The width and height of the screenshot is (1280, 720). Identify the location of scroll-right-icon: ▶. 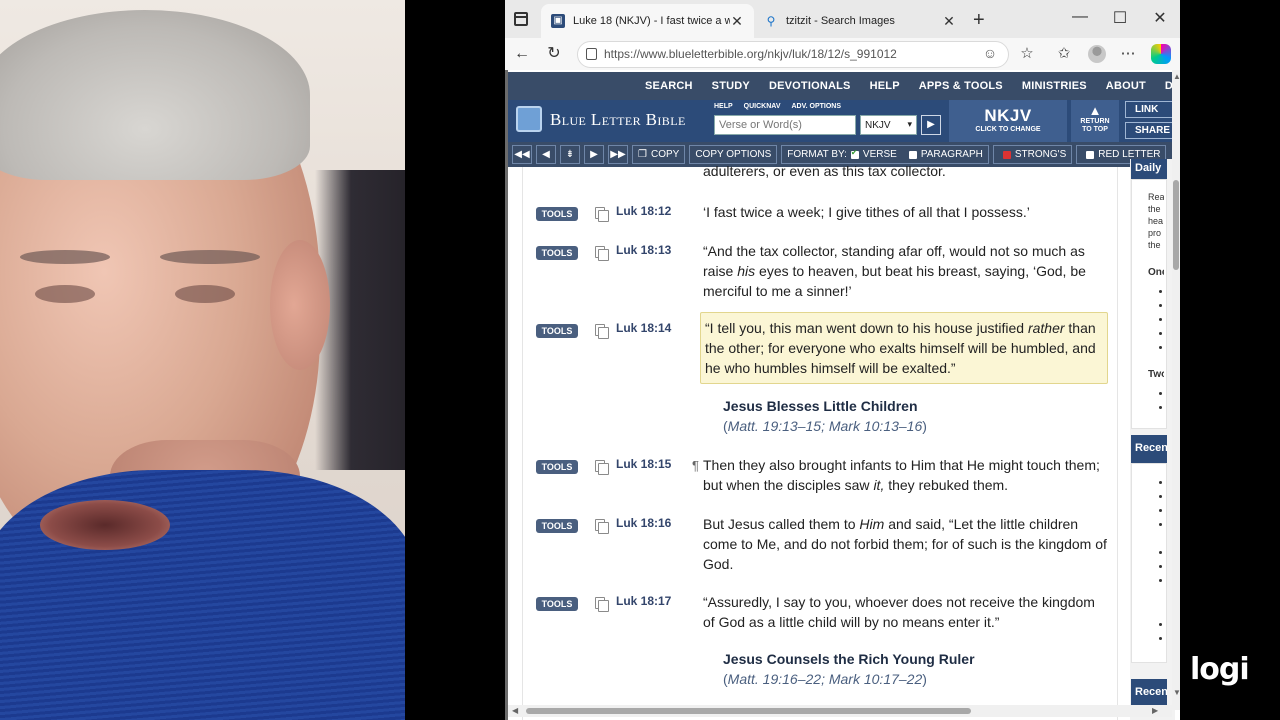
(1155, 710).